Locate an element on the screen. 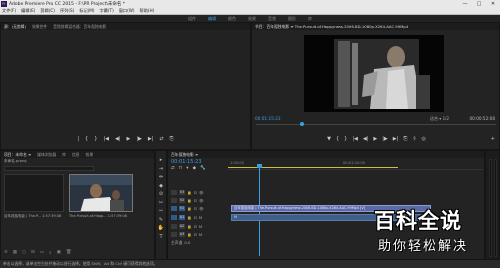 This screenshot has width=500, height=268. insert-button: ⇄ is located at coordinates (161, 139).